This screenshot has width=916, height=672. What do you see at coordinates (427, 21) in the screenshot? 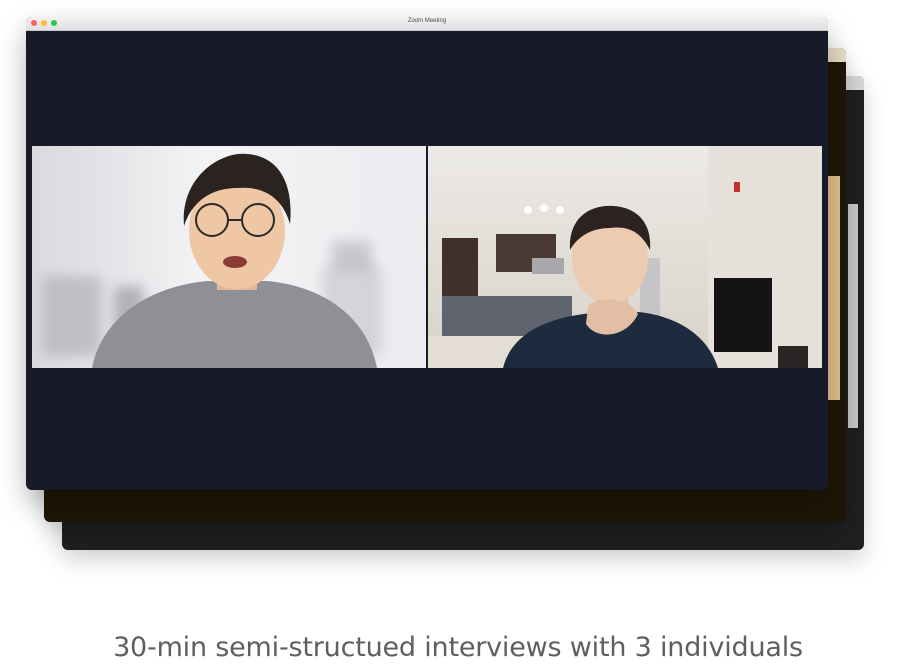
I see `window-title: Zoom Meeting` at bounding box center [427, 21].